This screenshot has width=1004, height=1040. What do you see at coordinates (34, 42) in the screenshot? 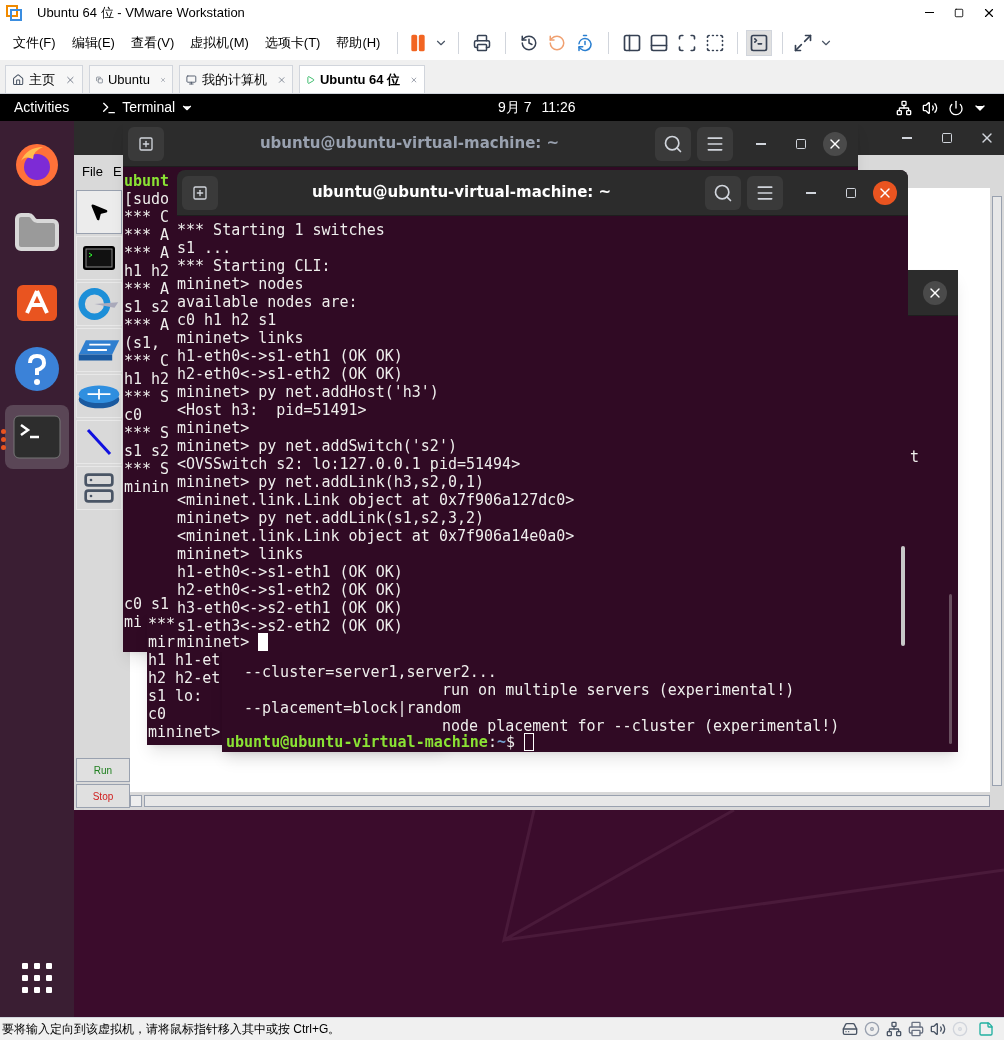
I see `menu-item: 文件(F)` at bounding box center [34, 42].